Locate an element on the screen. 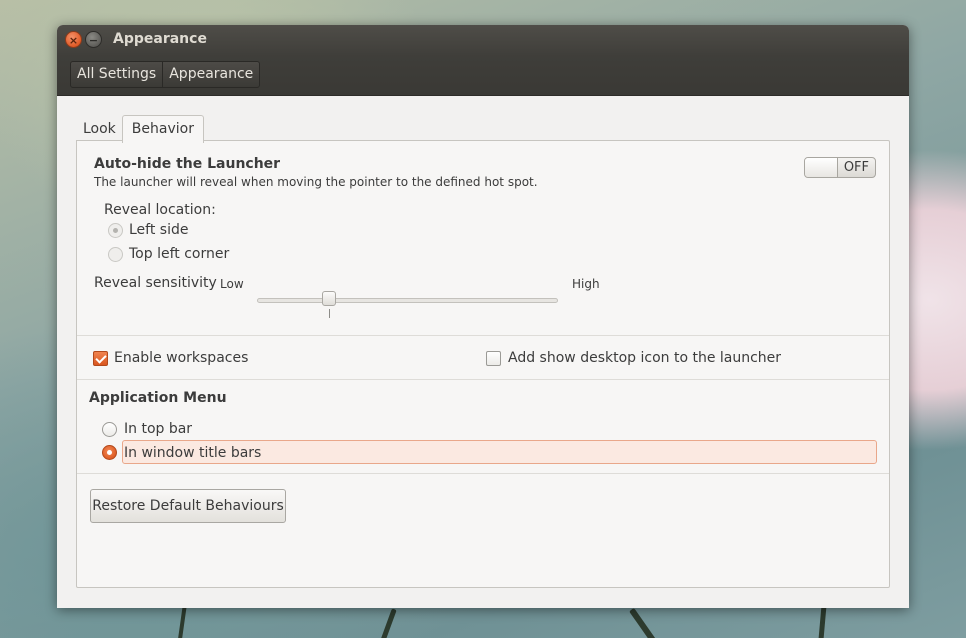 Image resolution: width=966 pixels, height=638 pixels. close-icon: × is located at coordinates (73, 39).